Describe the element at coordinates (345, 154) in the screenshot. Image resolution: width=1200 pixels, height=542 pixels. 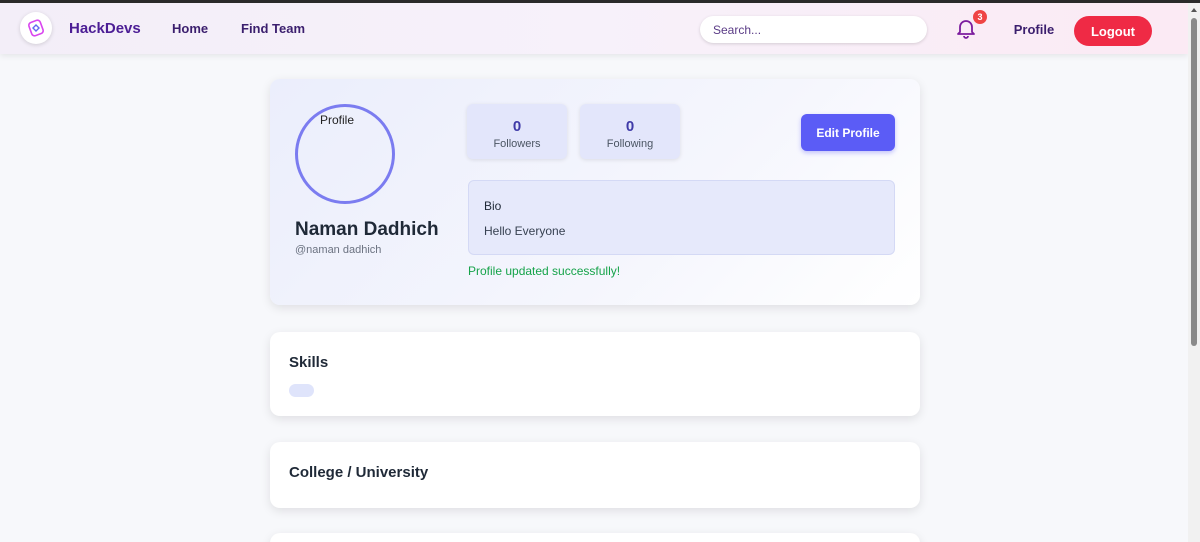
I see `profile-avatar: Profile` at that location.